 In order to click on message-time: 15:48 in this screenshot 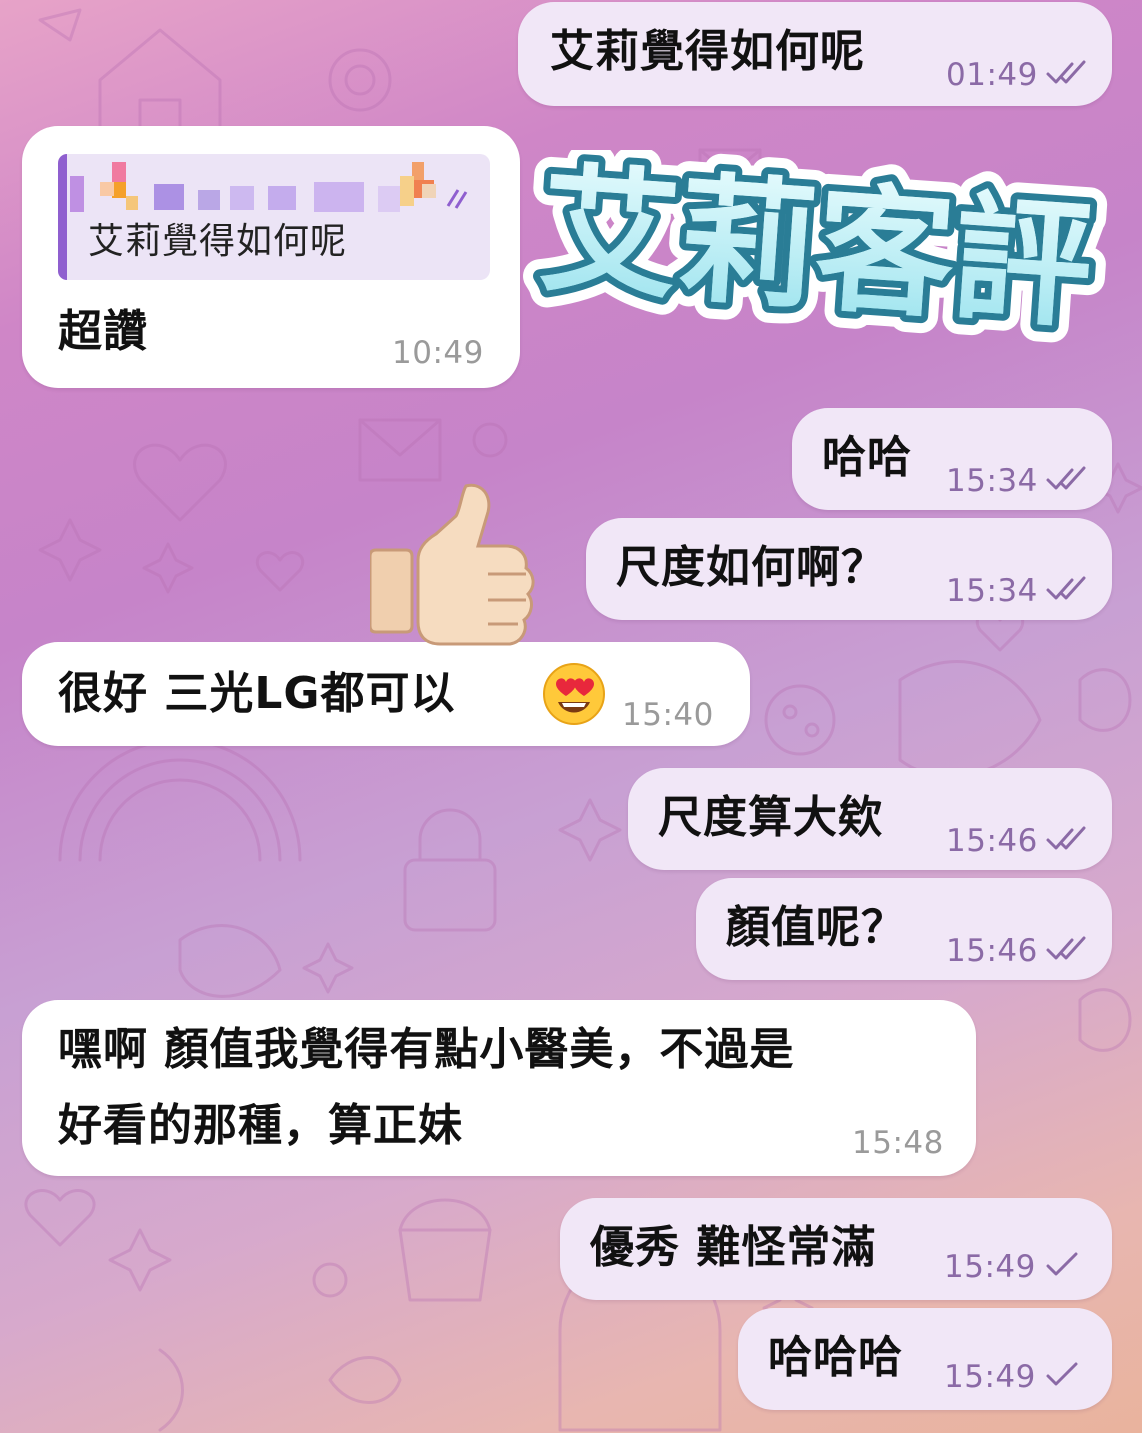, I will do `click(898, 1143)`.